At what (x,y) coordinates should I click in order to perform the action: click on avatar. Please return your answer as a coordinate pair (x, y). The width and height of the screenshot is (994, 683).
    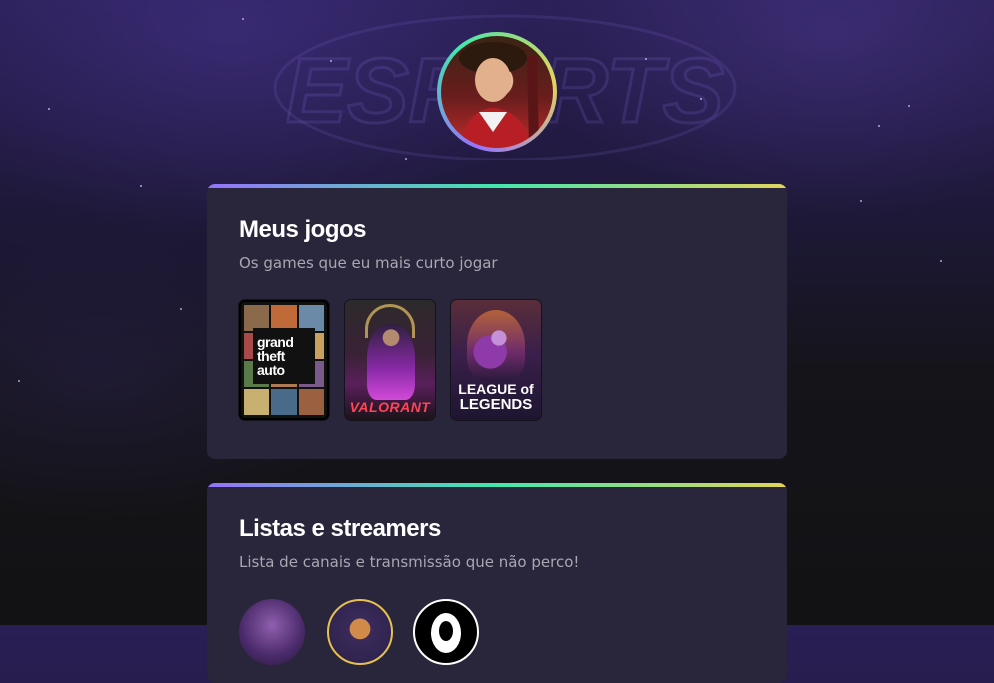
    Looking at the image, I should click on (497, 92).